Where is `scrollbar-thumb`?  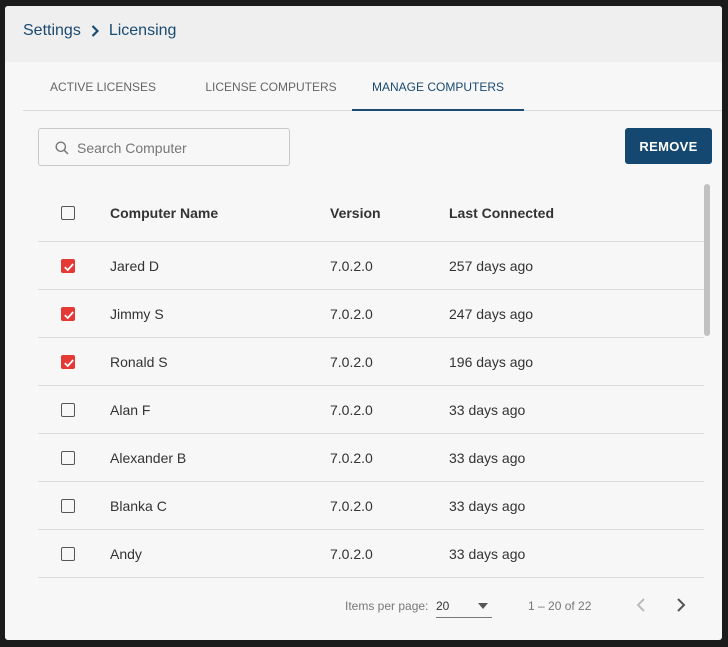 scrollbar-thumb is located at coordinates (707, 260).